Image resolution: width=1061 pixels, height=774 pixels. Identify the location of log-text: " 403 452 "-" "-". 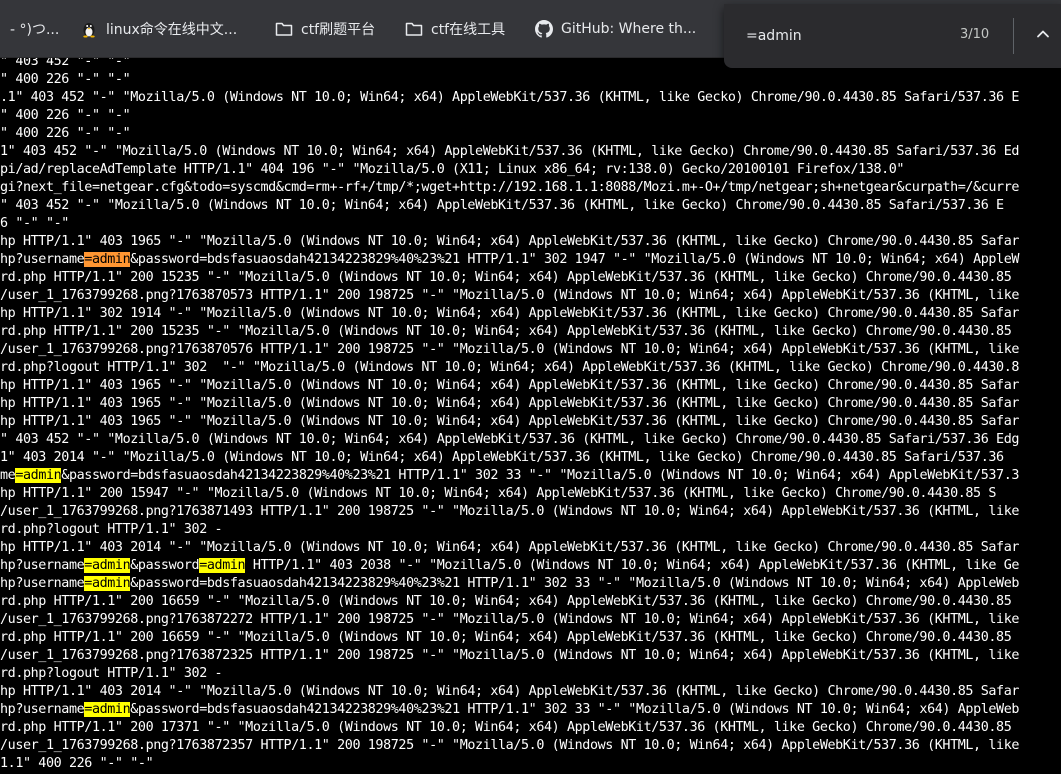
(65, 63).